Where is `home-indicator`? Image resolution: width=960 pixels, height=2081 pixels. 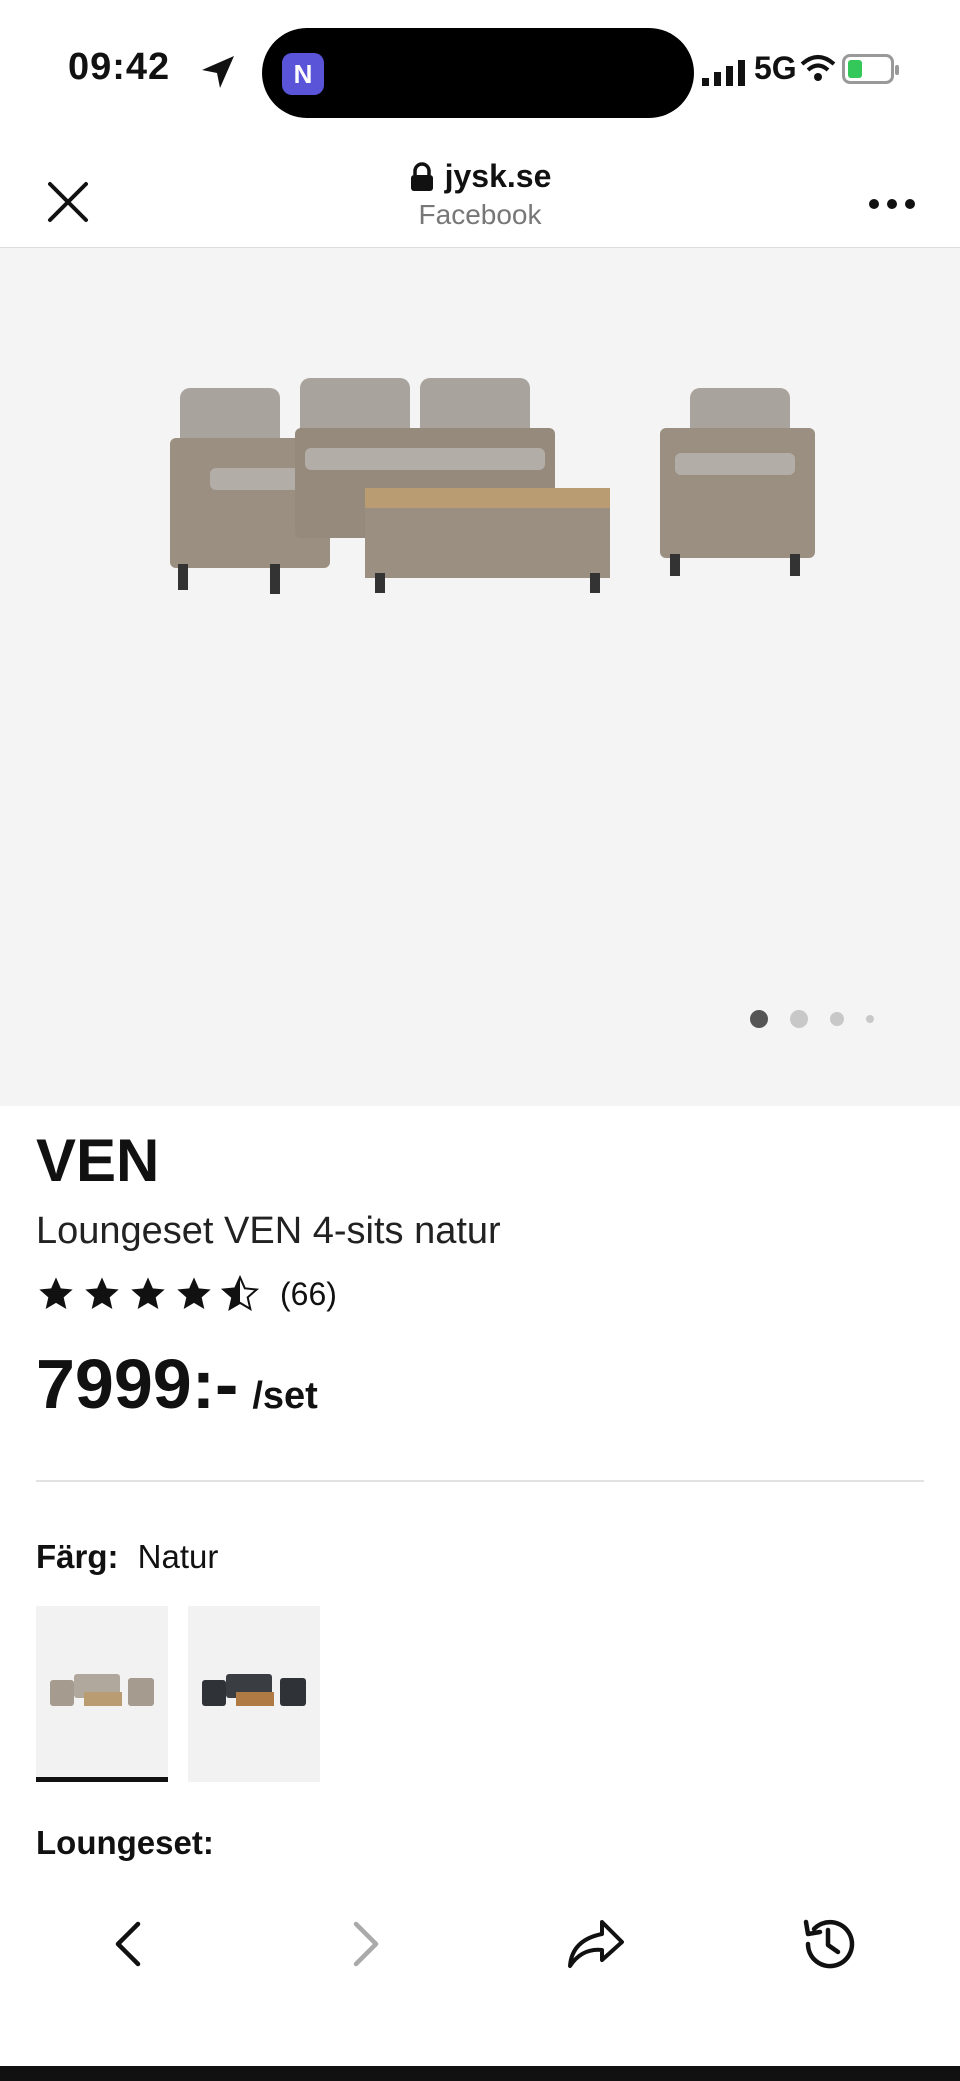 home-indicator is located at coordinates (480, 2073).